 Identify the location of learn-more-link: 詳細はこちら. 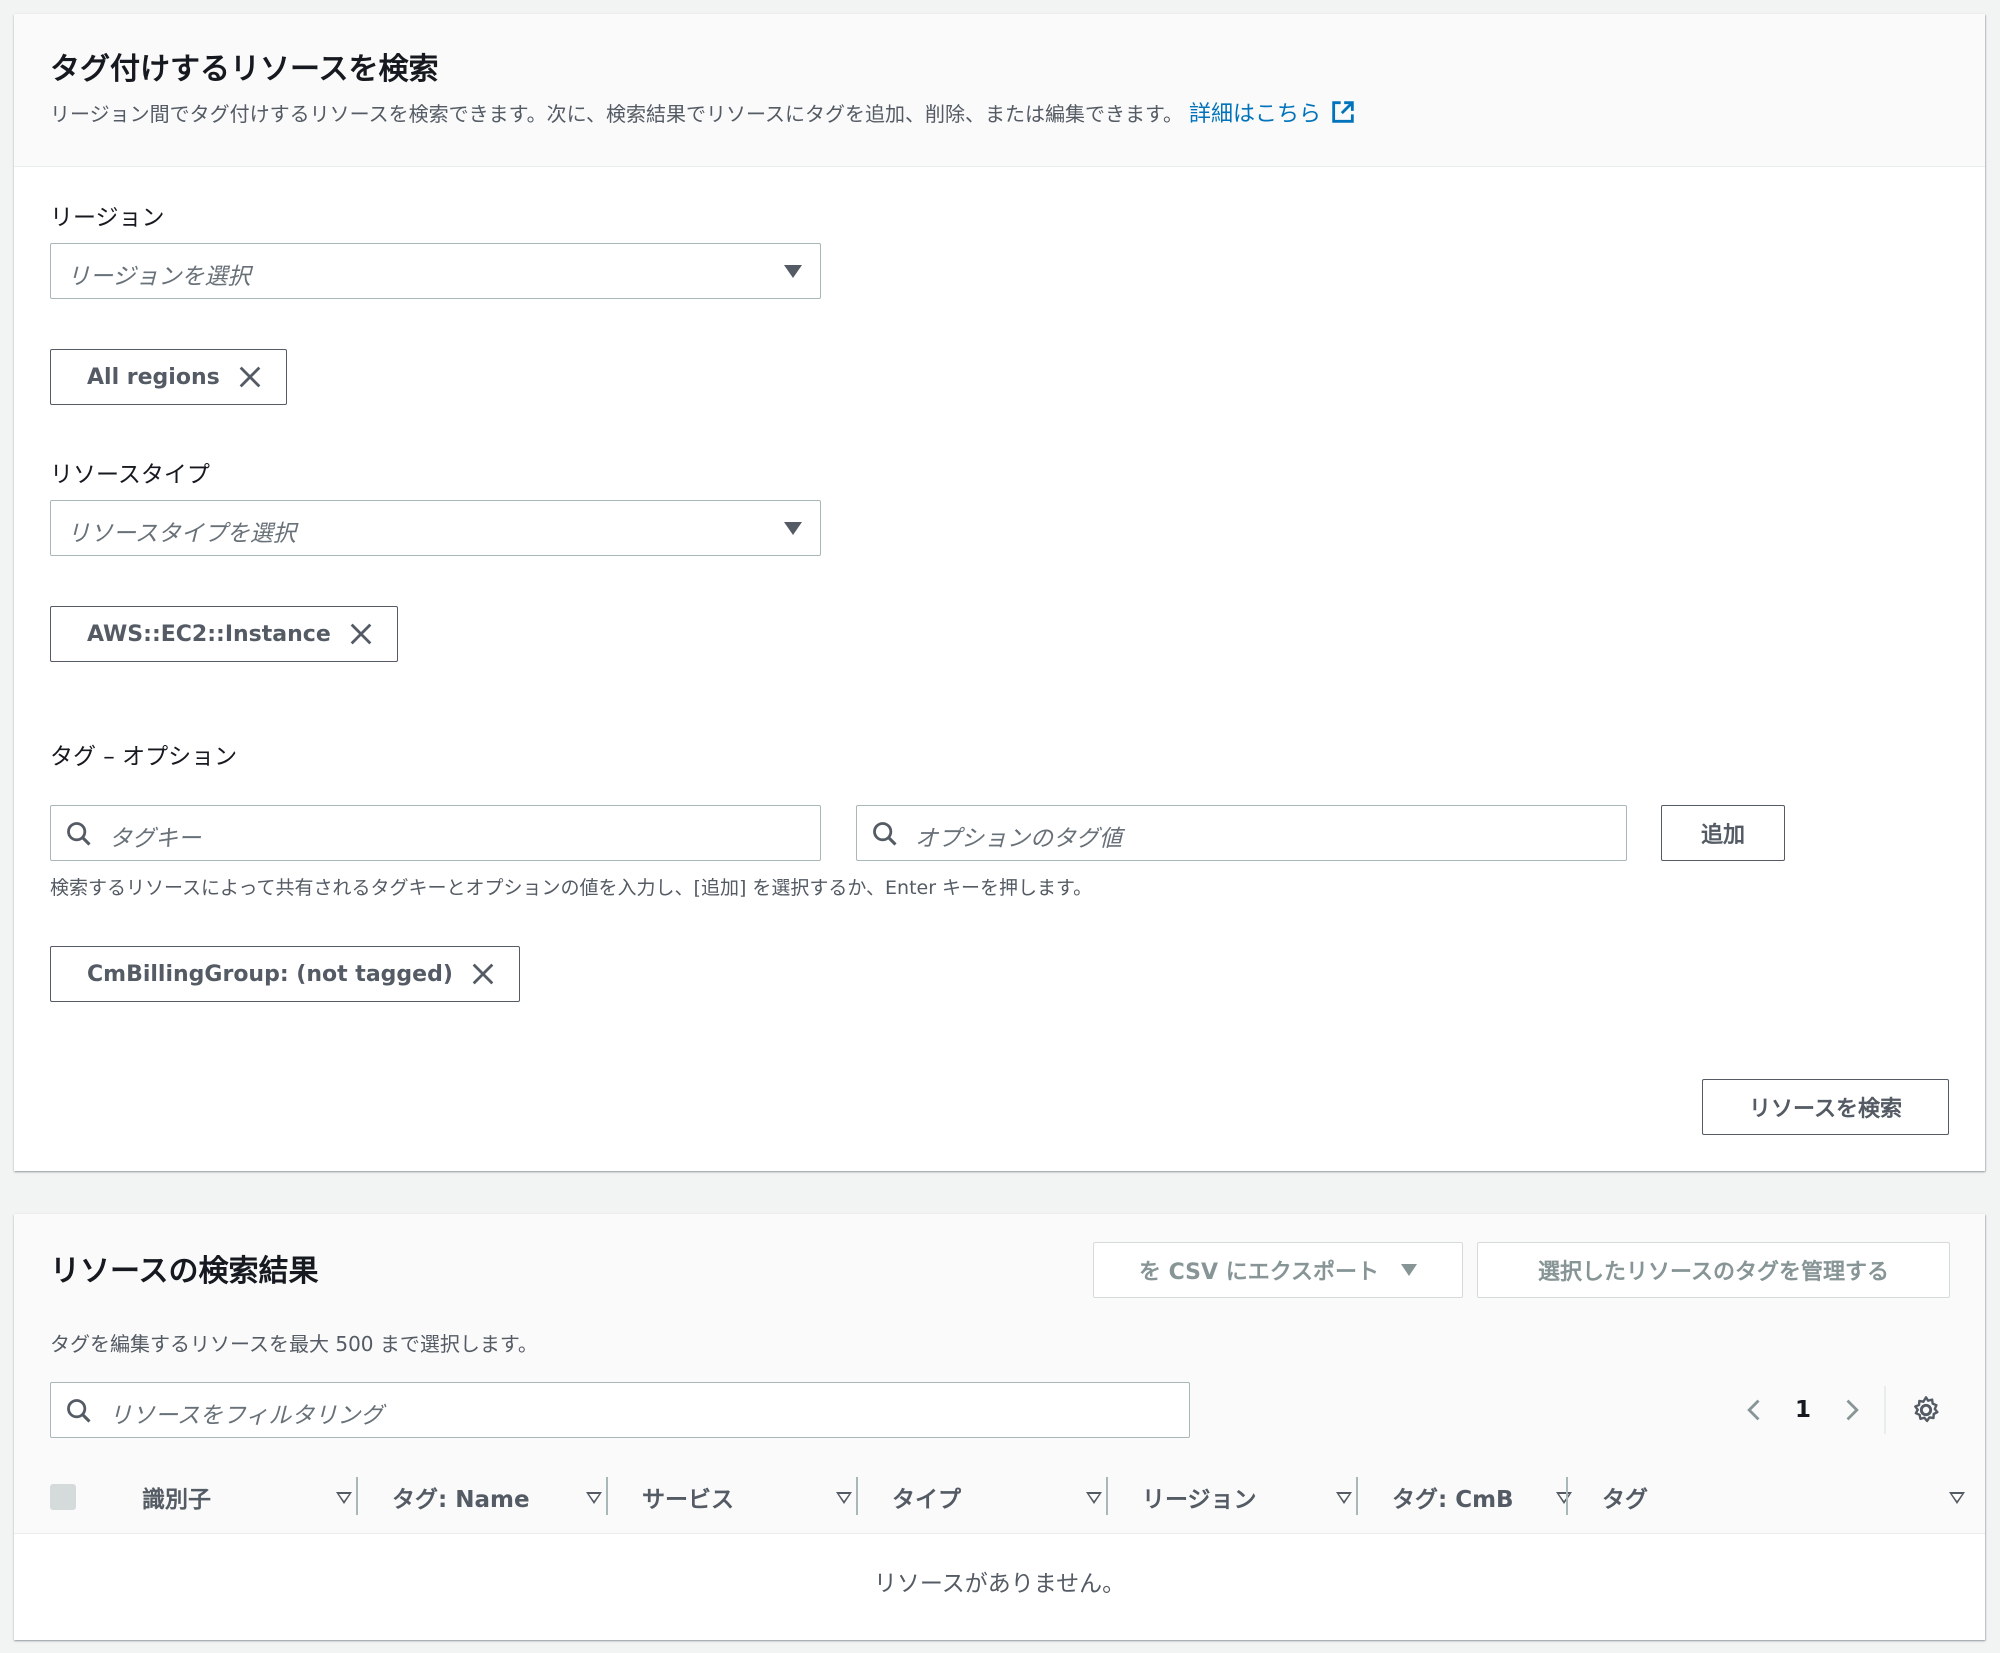
(1273, 112).